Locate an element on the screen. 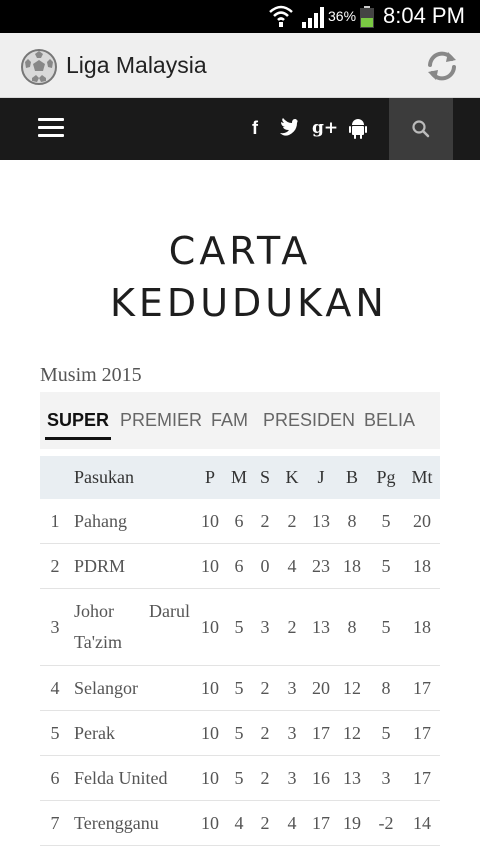  tab-super: SUPER is located at coordinates (78, 420).